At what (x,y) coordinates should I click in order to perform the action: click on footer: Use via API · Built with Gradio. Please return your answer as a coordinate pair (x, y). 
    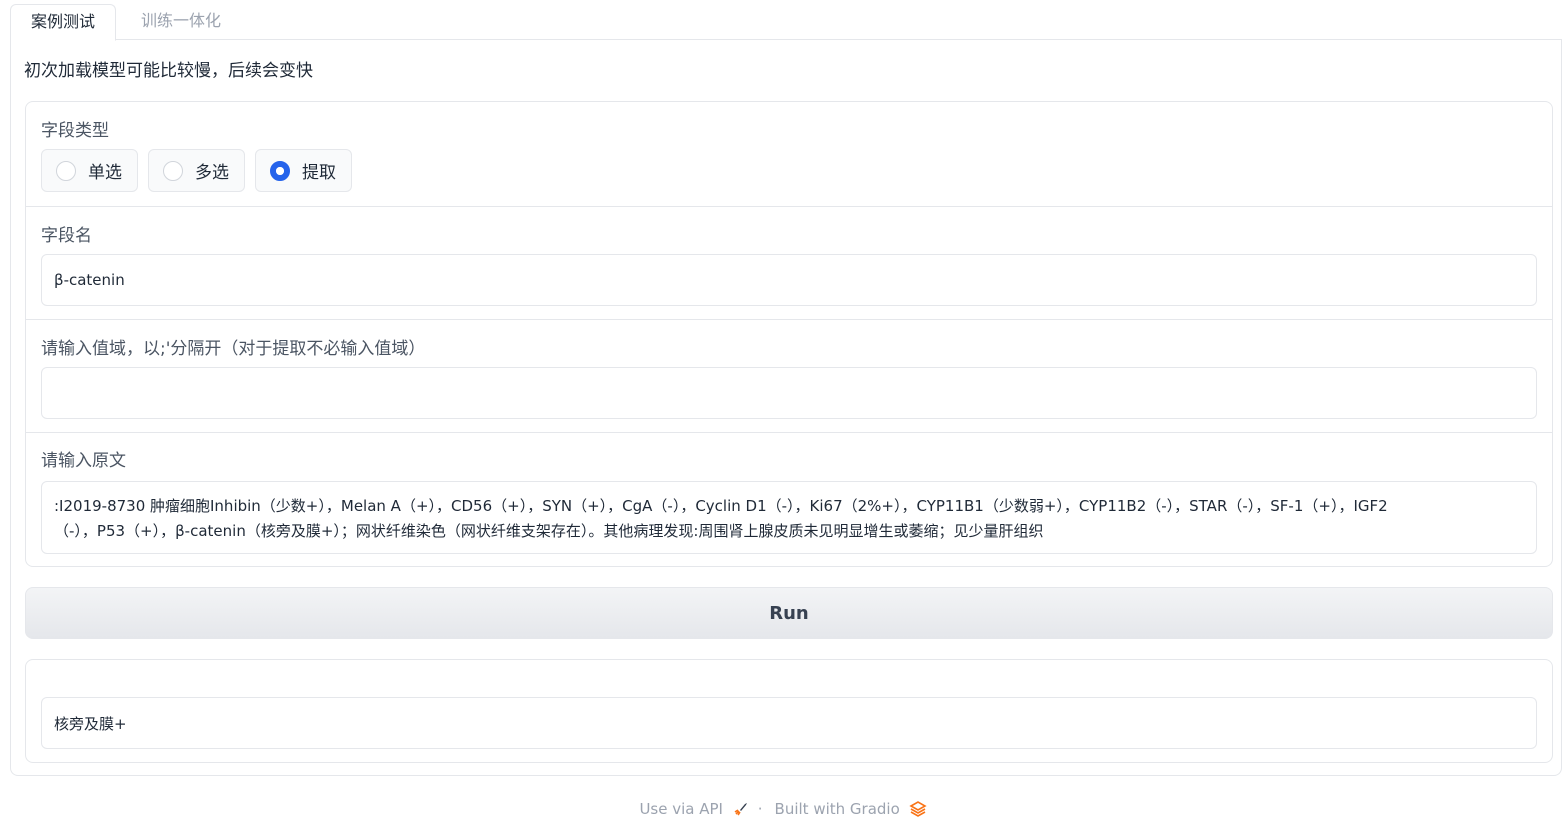
    Looking at the image, I should click on (781, 809).